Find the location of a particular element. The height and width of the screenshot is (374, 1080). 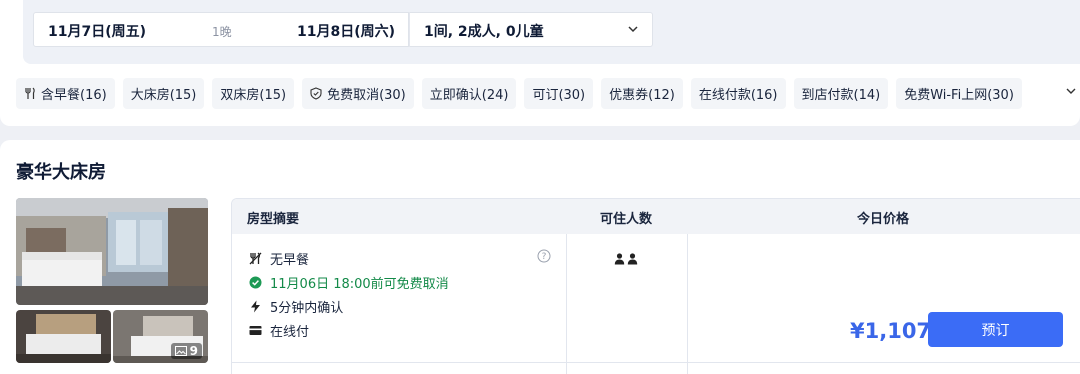

filter-bookable: 可订(30) is located at coordinates (559, 93).